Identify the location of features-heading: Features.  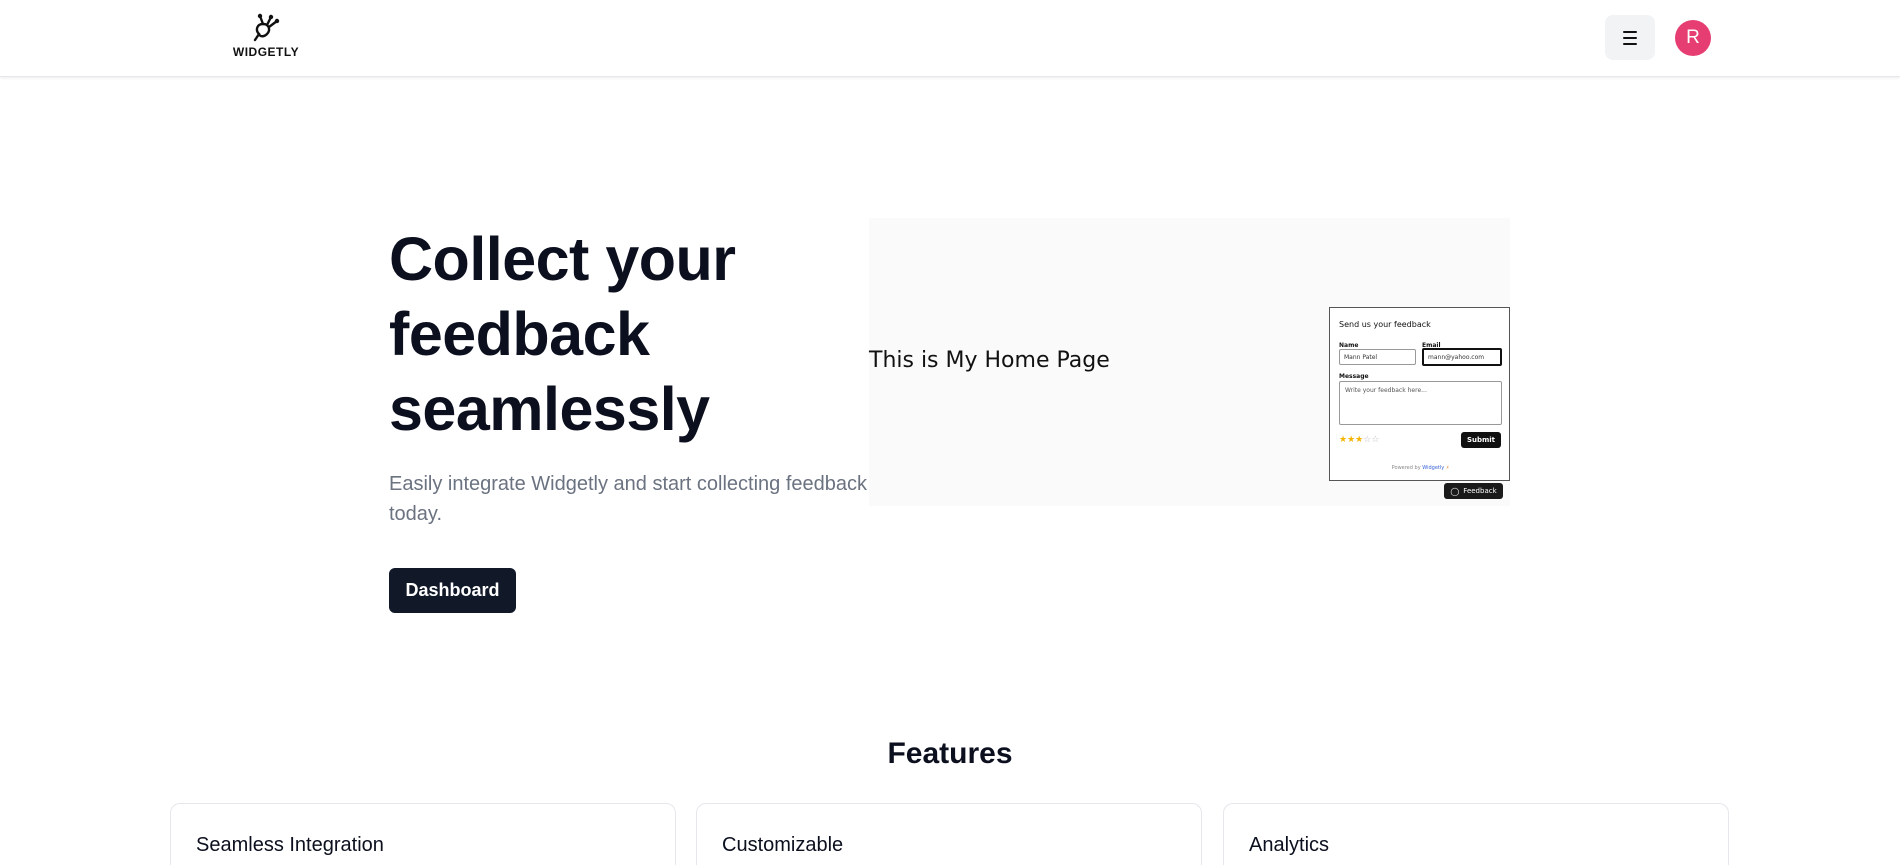
(950, 753).